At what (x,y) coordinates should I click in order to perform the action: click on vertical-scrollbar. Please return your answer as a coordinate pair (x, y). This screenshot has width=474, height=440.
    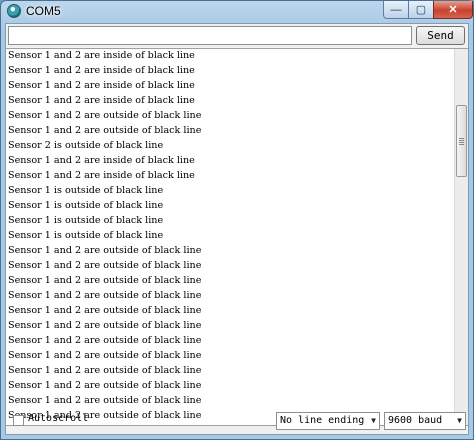
    Looking at the image, I should click on (461, 237).